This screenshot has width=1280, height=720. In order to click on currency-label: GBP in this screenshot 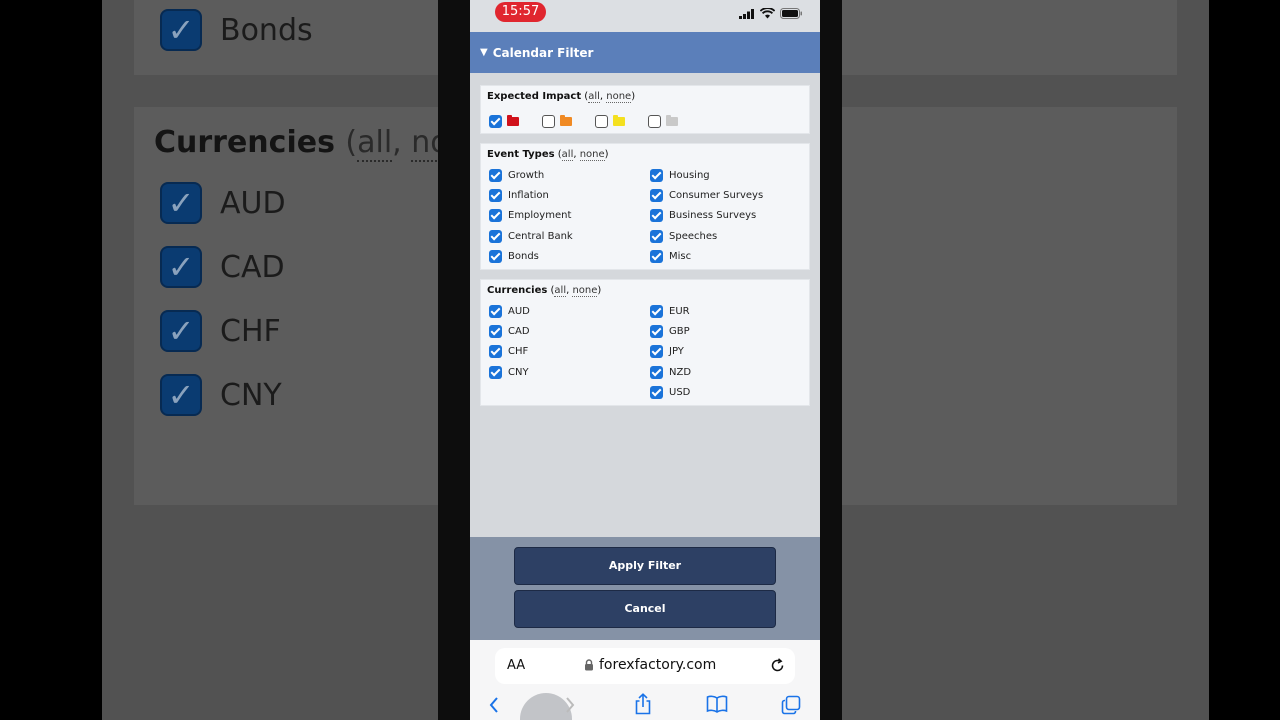, I will do `click(679, 331)`.